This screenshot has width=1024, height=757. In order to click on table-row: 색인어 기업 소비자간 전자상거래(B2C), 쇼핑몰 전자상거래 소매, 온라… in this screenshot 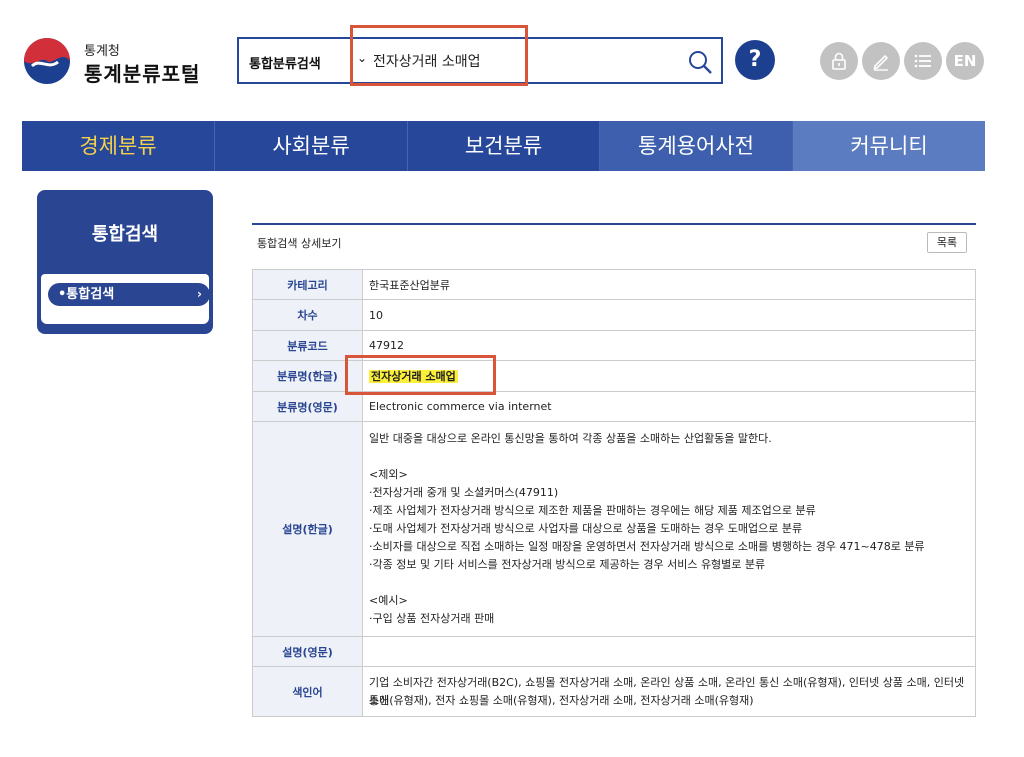, I will do `click(614, 691)`.